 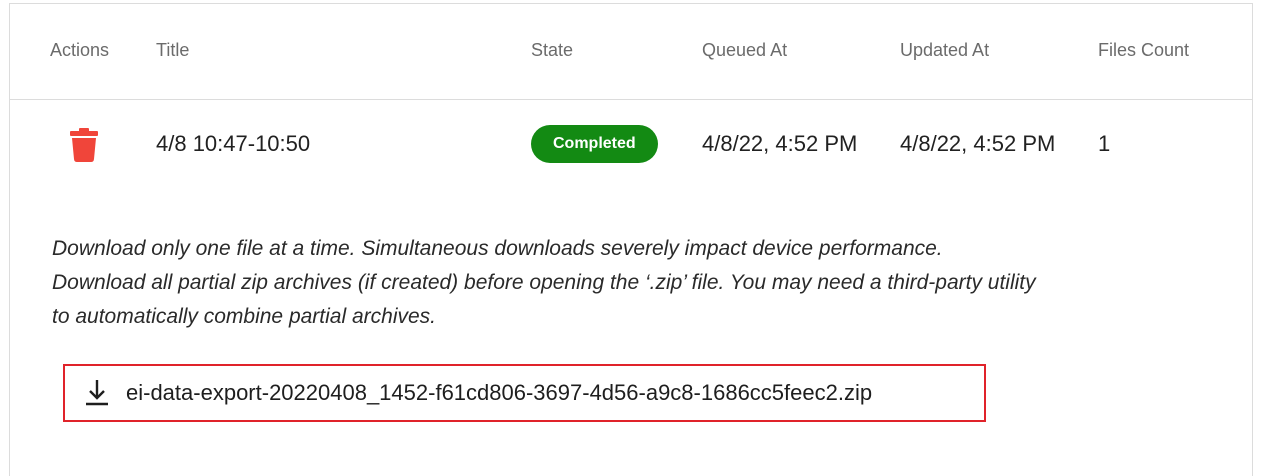 What do you see at coordinates (745, 50) in the screenshot?
I see `header-queued-at: Queued At` at bounding box center [745, 50].